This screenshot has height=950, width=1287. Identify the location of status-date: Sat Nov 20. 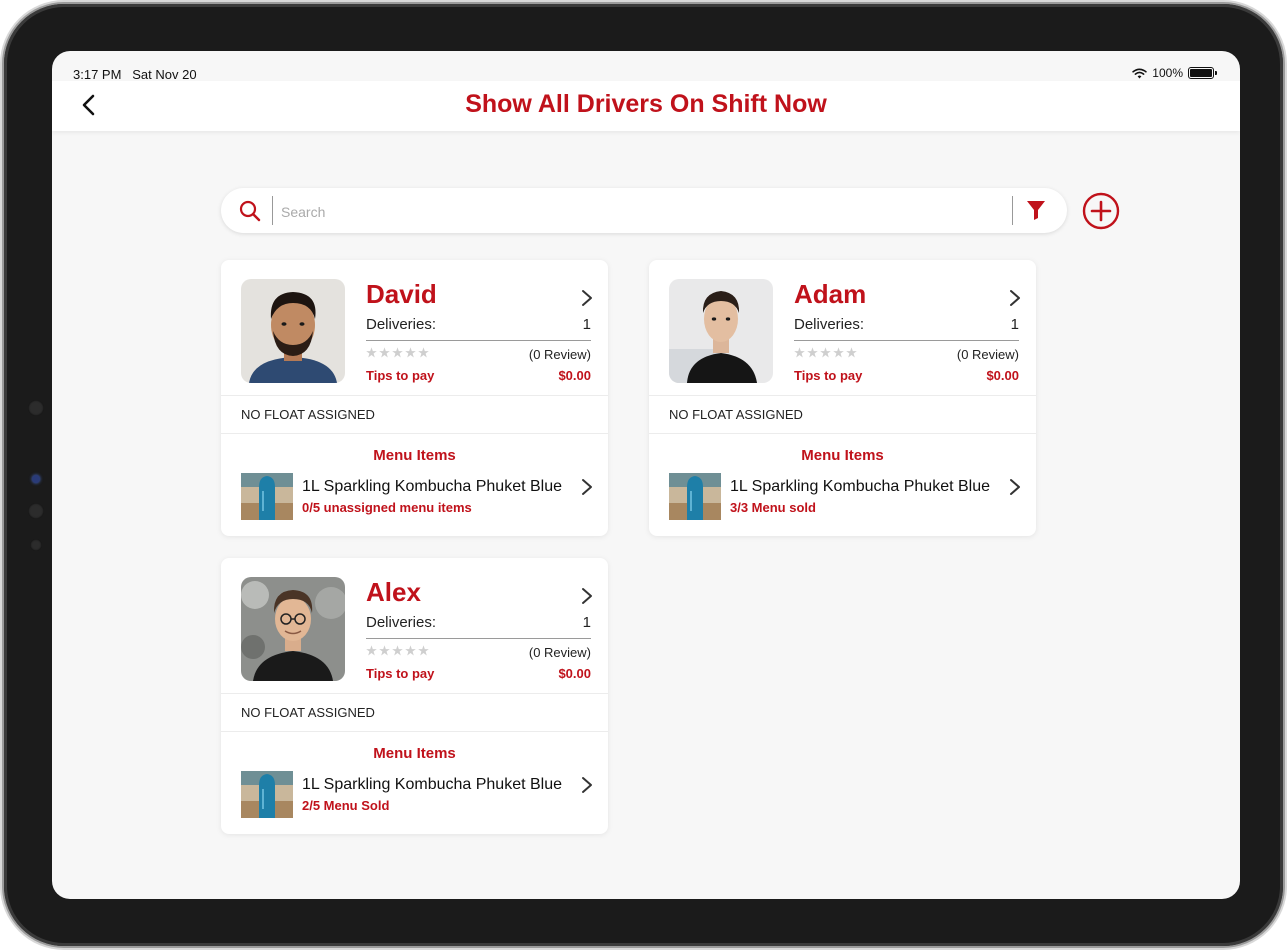
(164, 74).